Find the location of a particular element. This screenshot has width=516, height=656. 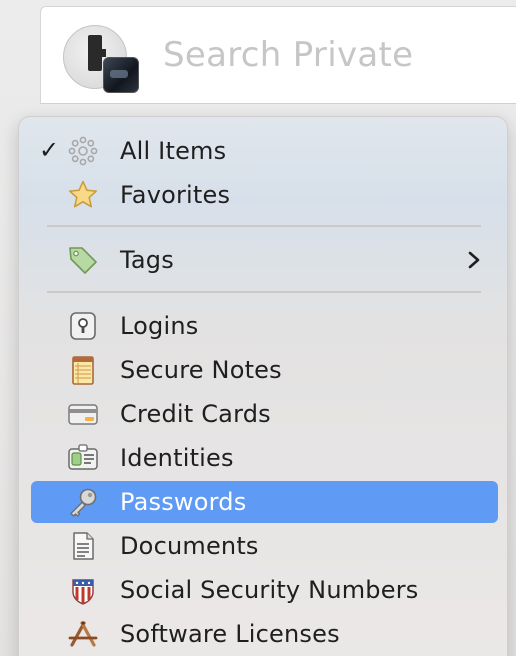

id-card-icon is located at coordinates (83, 457).